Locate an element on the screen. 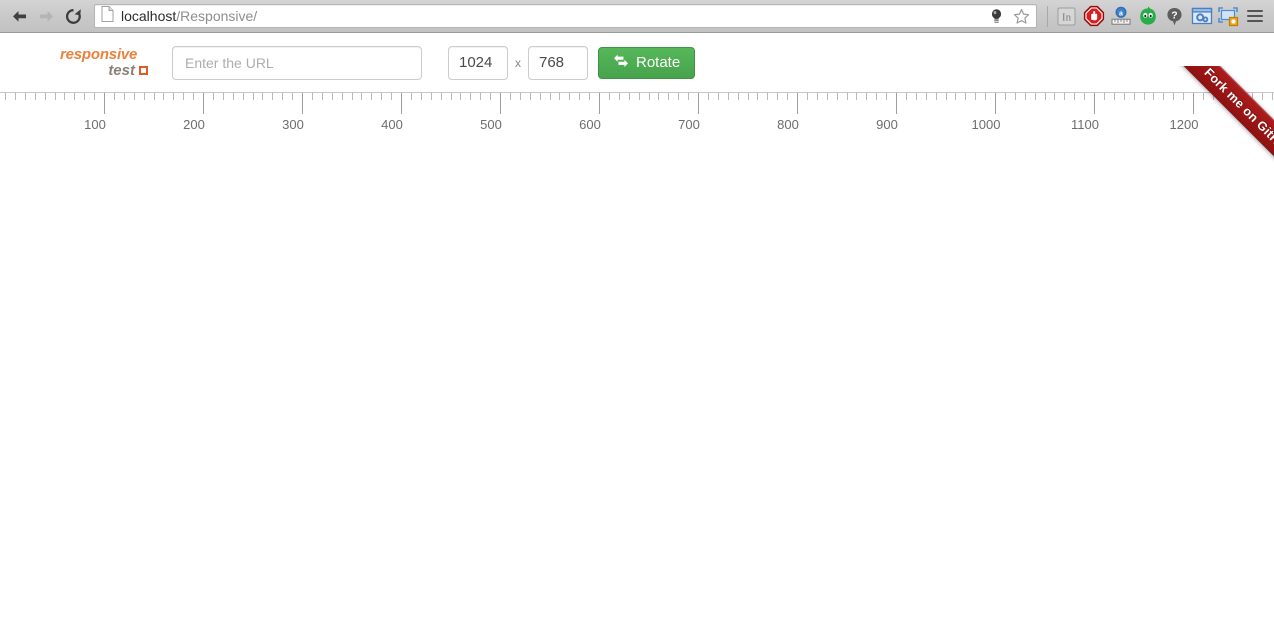  rotate-button: Rotate is located at coordinates (647, 62).